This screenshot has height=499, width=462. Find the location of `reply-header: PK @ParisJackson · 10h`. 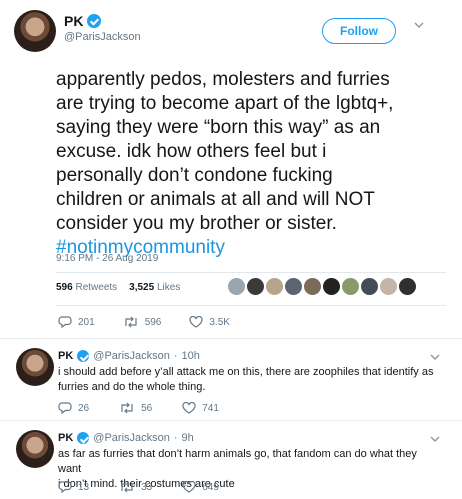

reply-header: PK @ParisJackson · 10h is located at coordinates (129, 356).